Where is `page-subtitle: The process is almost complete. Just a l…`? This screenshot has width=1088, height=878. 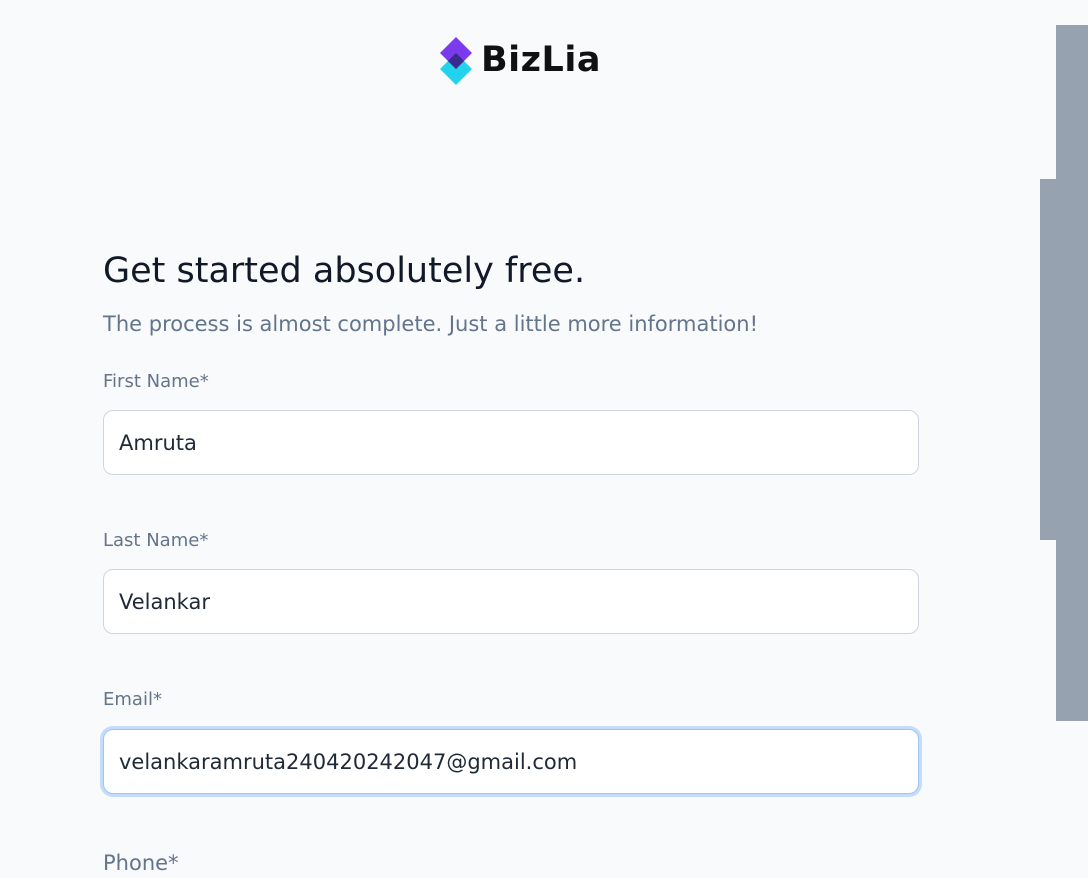 page-subtitle: The process is almost complete. Just a l… is located at coordinates (431, 324).